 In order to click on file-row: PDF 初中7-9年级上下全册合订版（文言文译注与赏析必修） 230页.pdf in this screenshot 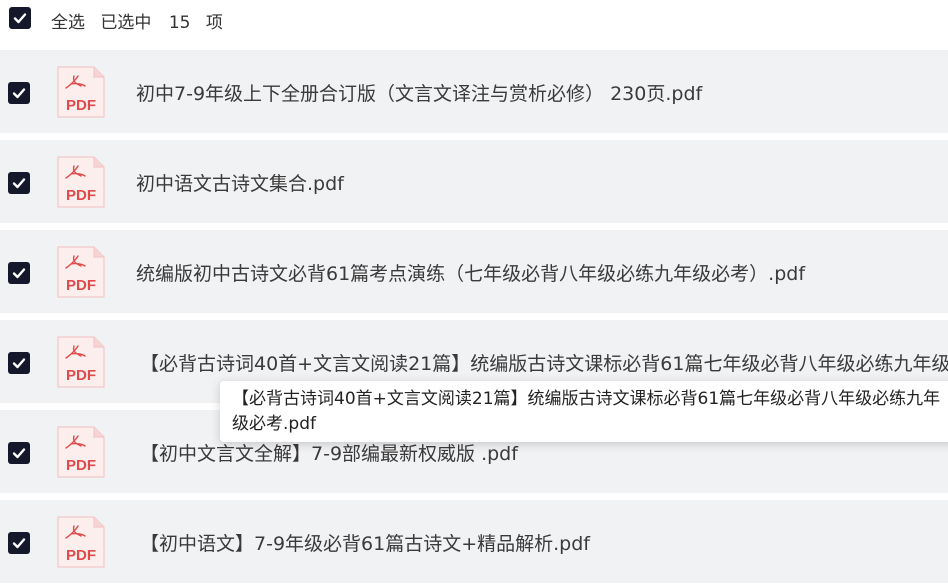, I will do `click(474, 91)`.